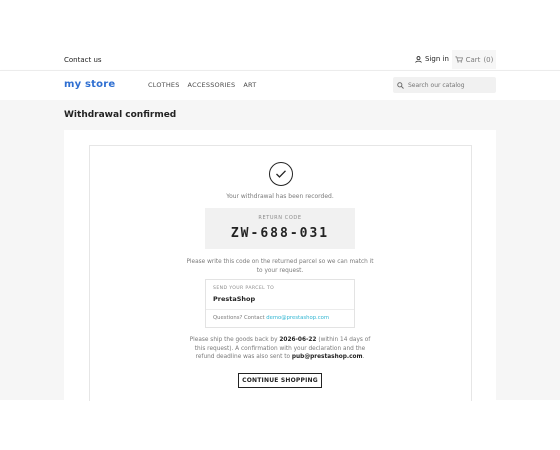 Image resolution: width=560 pixels, height=450 pixels. Describe the element at coordinates (280, 309) in the screenshot. I see `divider` at that location.